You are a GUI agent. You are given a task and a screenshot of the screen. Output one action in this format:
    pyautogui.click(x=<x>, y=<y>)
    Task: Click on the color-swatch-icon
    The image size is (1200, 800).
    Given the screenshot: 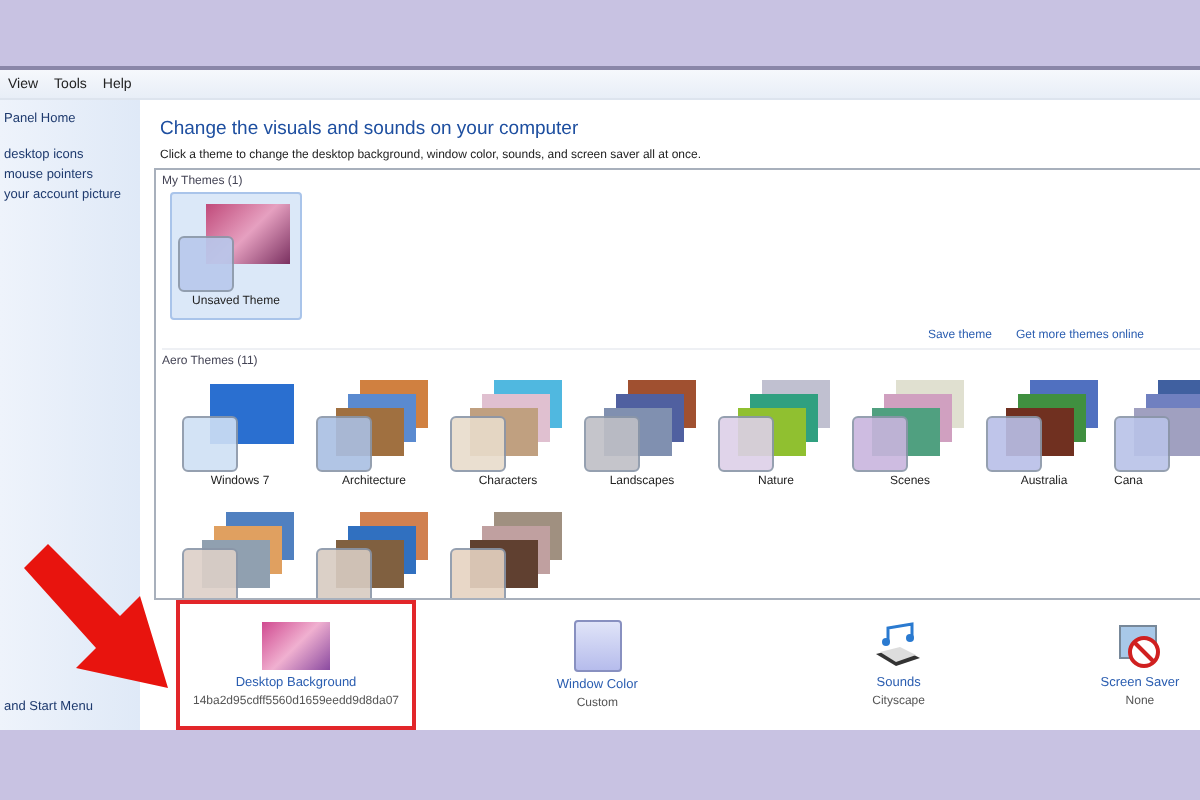 What is the action you would take?
    pyautogui.click(x=597, y=646)
    